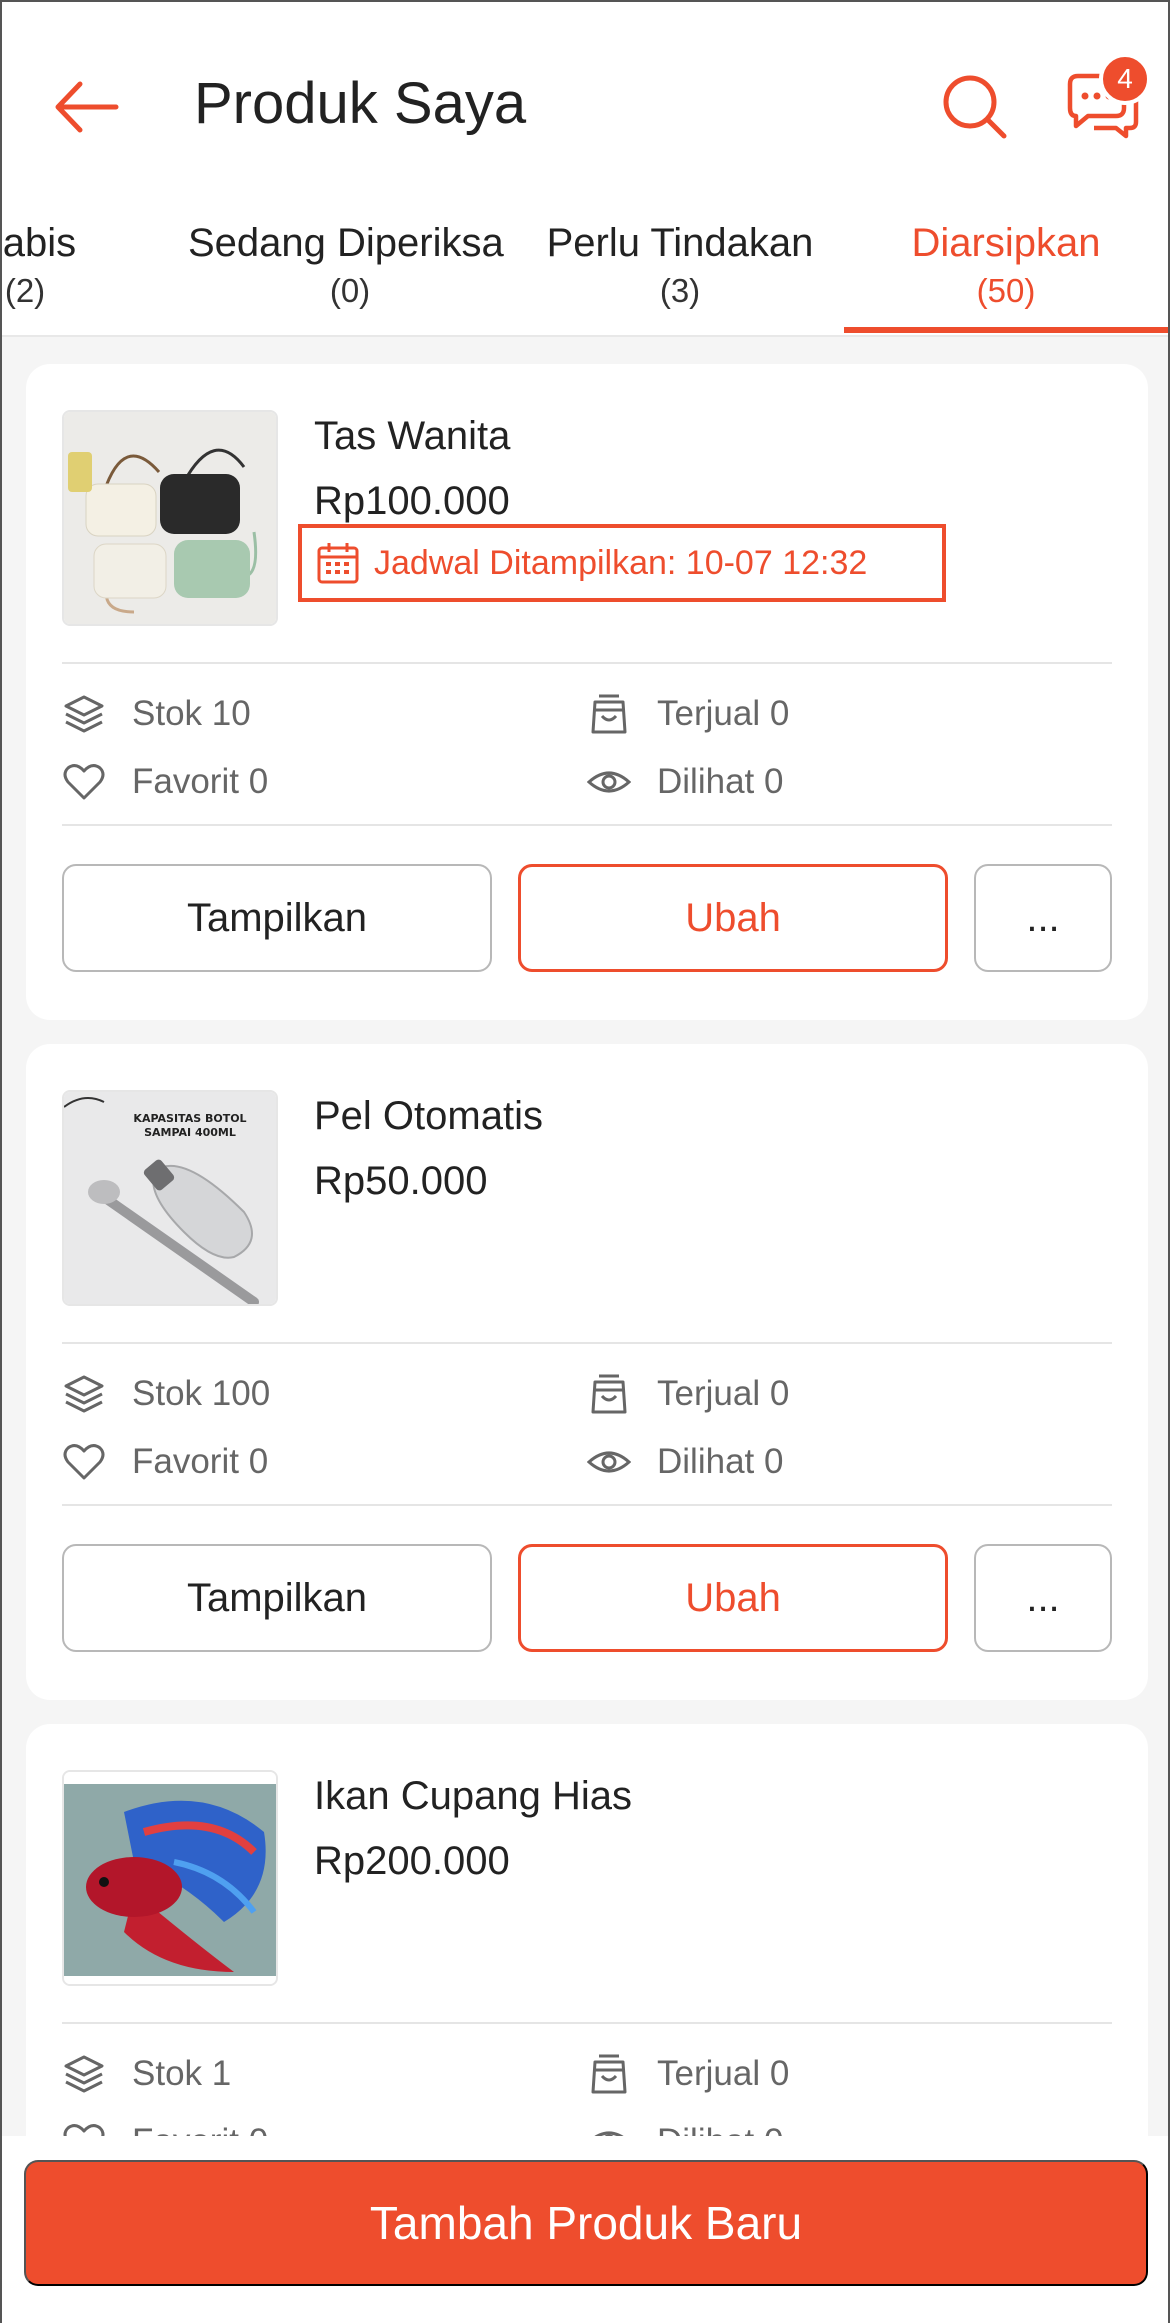  What do you see at coordinates (191, 713) in the screenshot?
I see `stock-text: Stok 10` at bounding box center [191, 713].